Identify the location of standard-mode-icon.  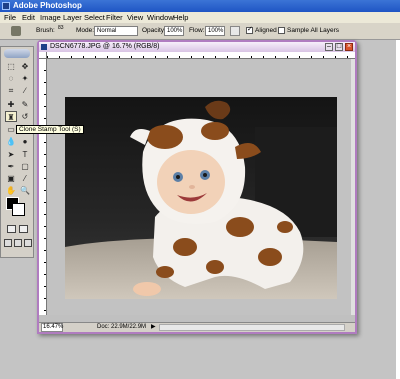
(11, 229).